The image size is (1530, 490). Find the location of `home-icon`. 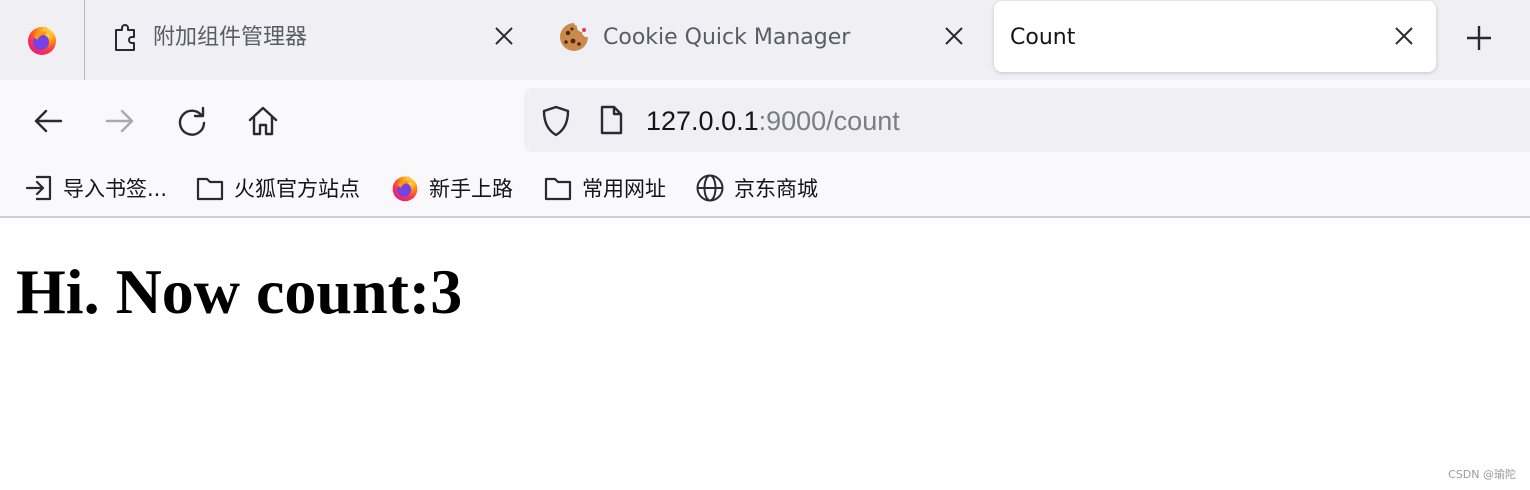

home-icon is located at coordinates (263, 121).